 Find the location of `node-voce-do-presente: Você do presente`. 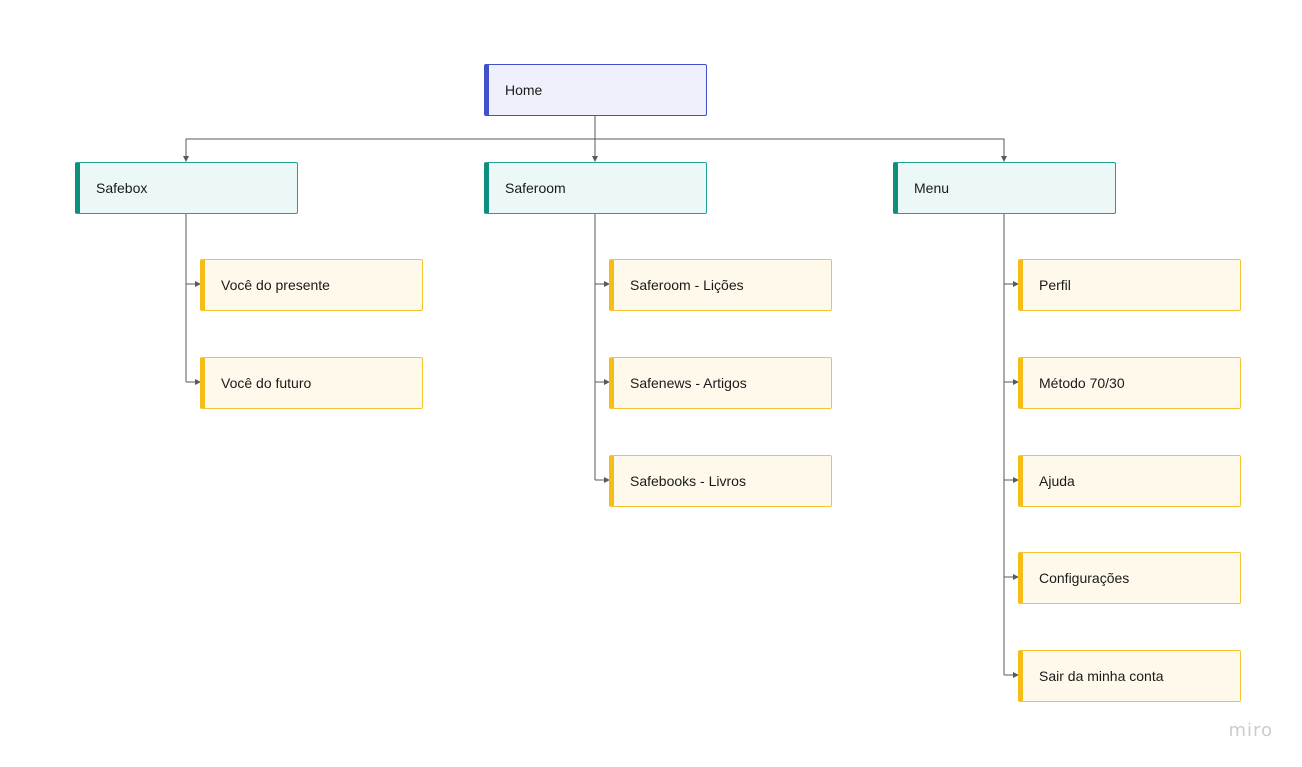

node-voce-do-presente: Você do presente is located at coordinates (311, 285).